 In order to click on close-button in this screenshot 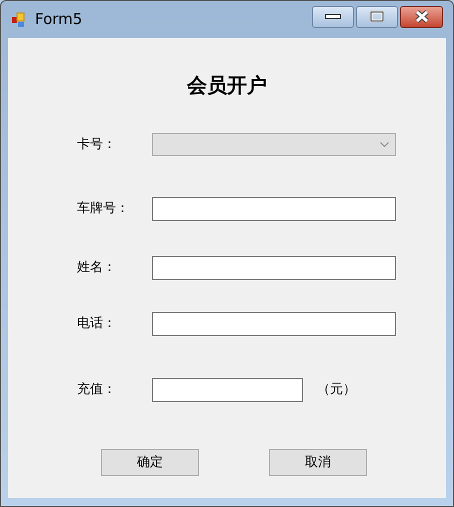, I will do `click(421, 17)`.